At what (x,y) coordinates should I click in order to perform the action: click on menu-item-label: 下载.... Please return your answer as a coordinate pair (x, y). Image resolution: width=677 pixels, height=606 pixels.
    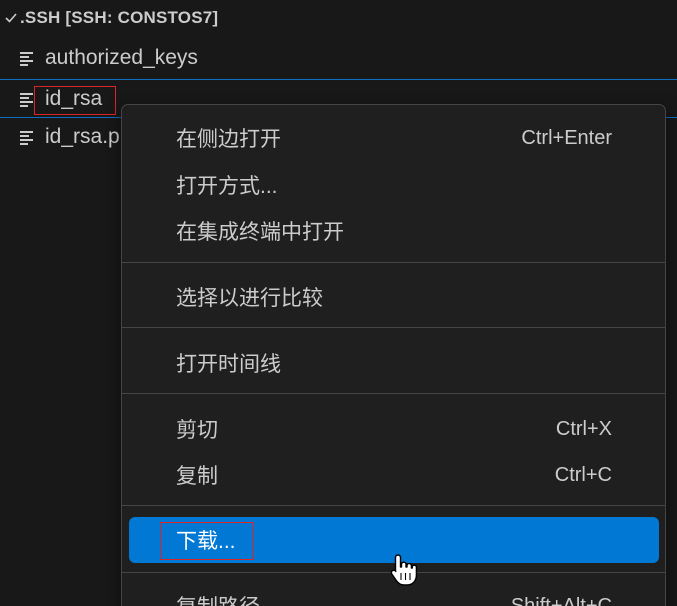
    Looking at the image, I should click on (206, 541).